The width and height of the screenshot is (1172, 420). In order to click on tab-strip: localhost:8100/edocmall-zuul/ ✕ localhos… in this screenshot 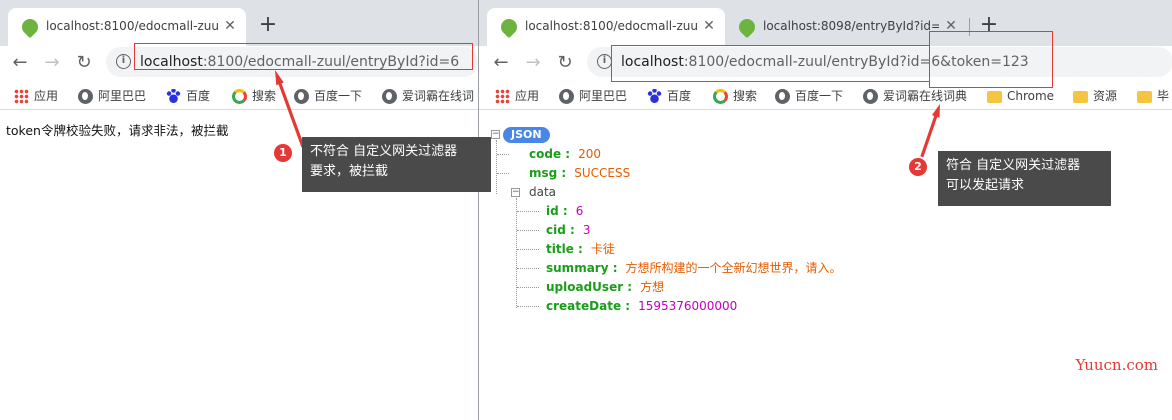, I will do `click(825, 23)`.